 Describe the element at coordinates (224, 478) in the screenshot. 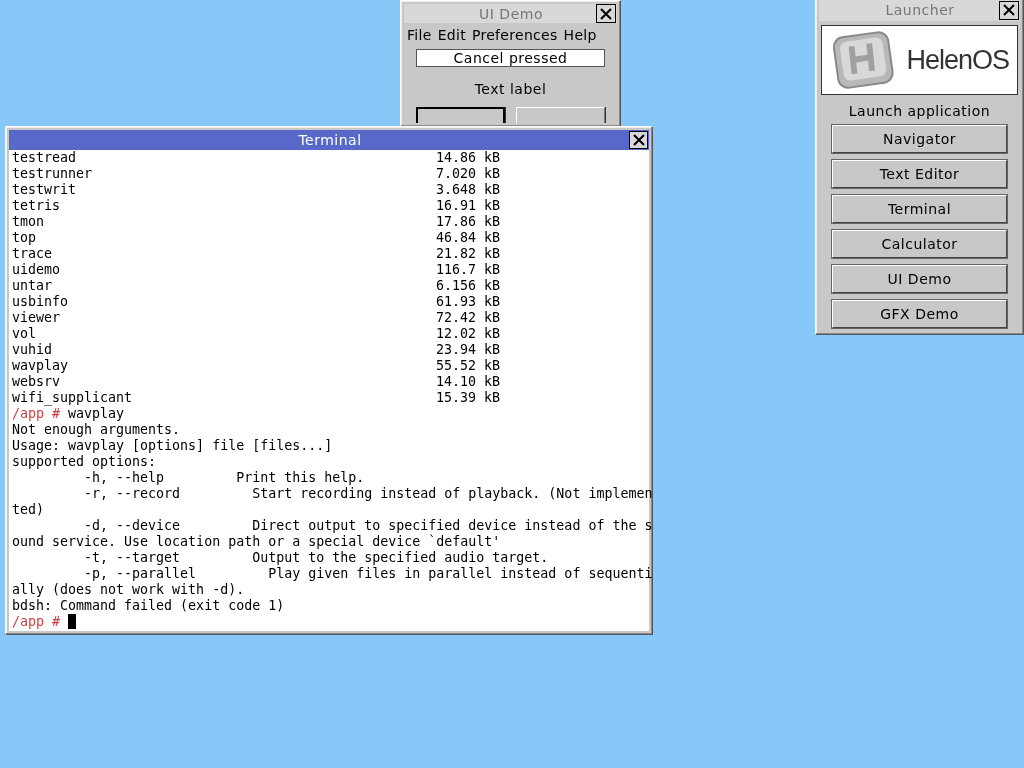

I see `output-line: -h, --help Print this help.` at that location.